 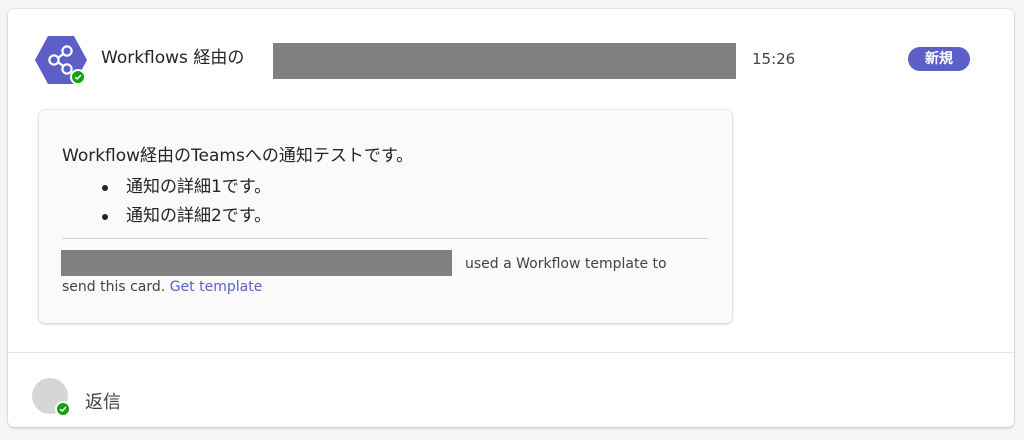 I want to click on card-footer-text: used a Workflow template to, so click(x=566, y=264).